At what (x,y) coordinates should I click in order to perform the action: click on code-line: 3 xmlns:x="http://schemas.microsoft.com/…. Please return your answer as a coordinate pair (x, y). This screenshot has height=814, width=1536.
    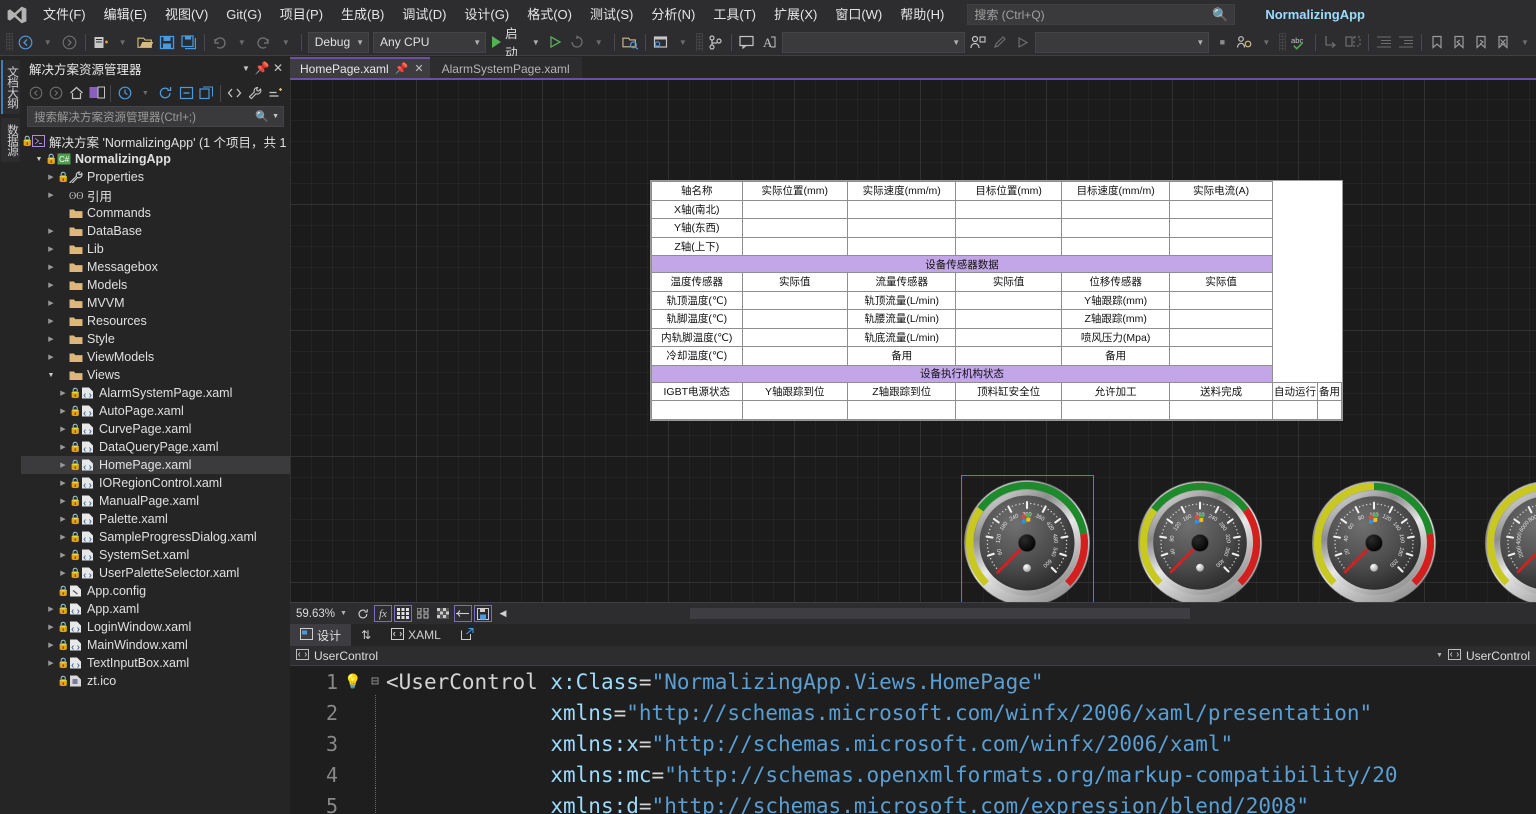
    Looking at the image, I should click on (913, 742).